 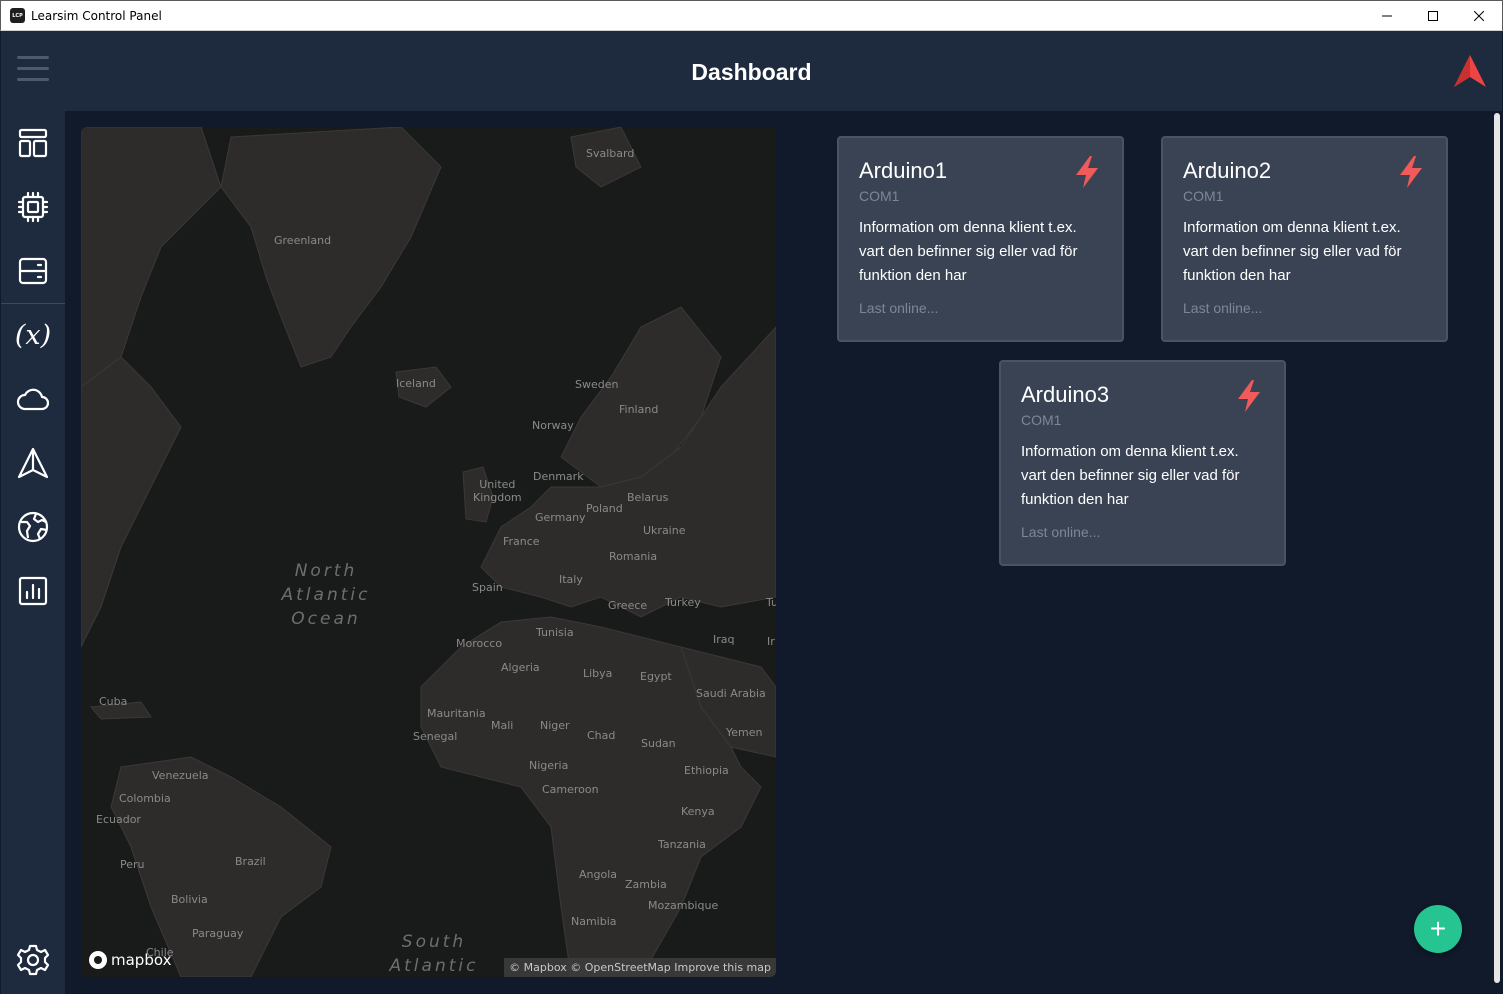 What do you see at coordinates (434, 954) in the screenshot?
I see `ocean-label-south-atlantic: South Atlantic` at bounding box center [434, 954].